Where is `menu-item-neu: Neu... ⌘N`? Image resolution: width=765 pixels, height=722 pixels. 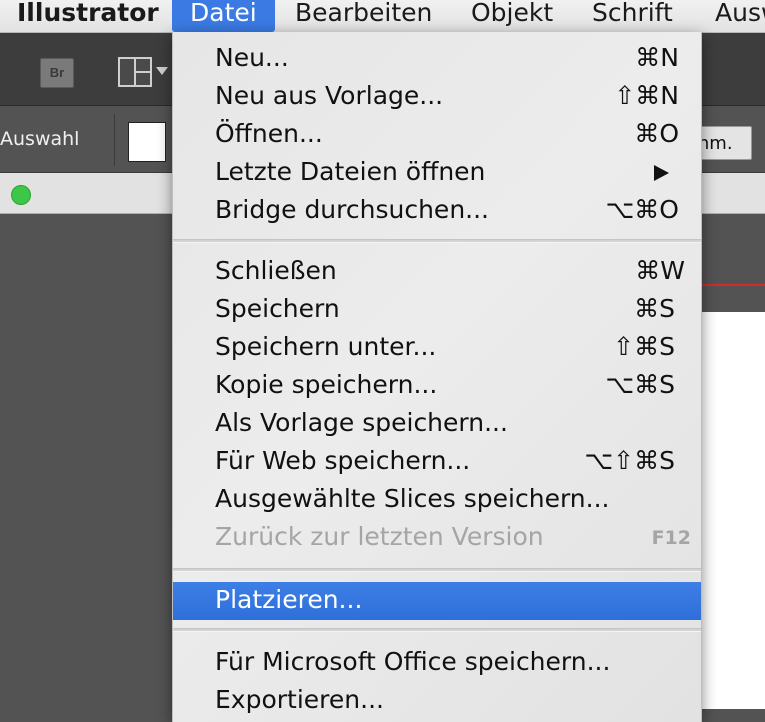 menu-item-neu: Neu... ⌘N is located at coordinates (437, 59).